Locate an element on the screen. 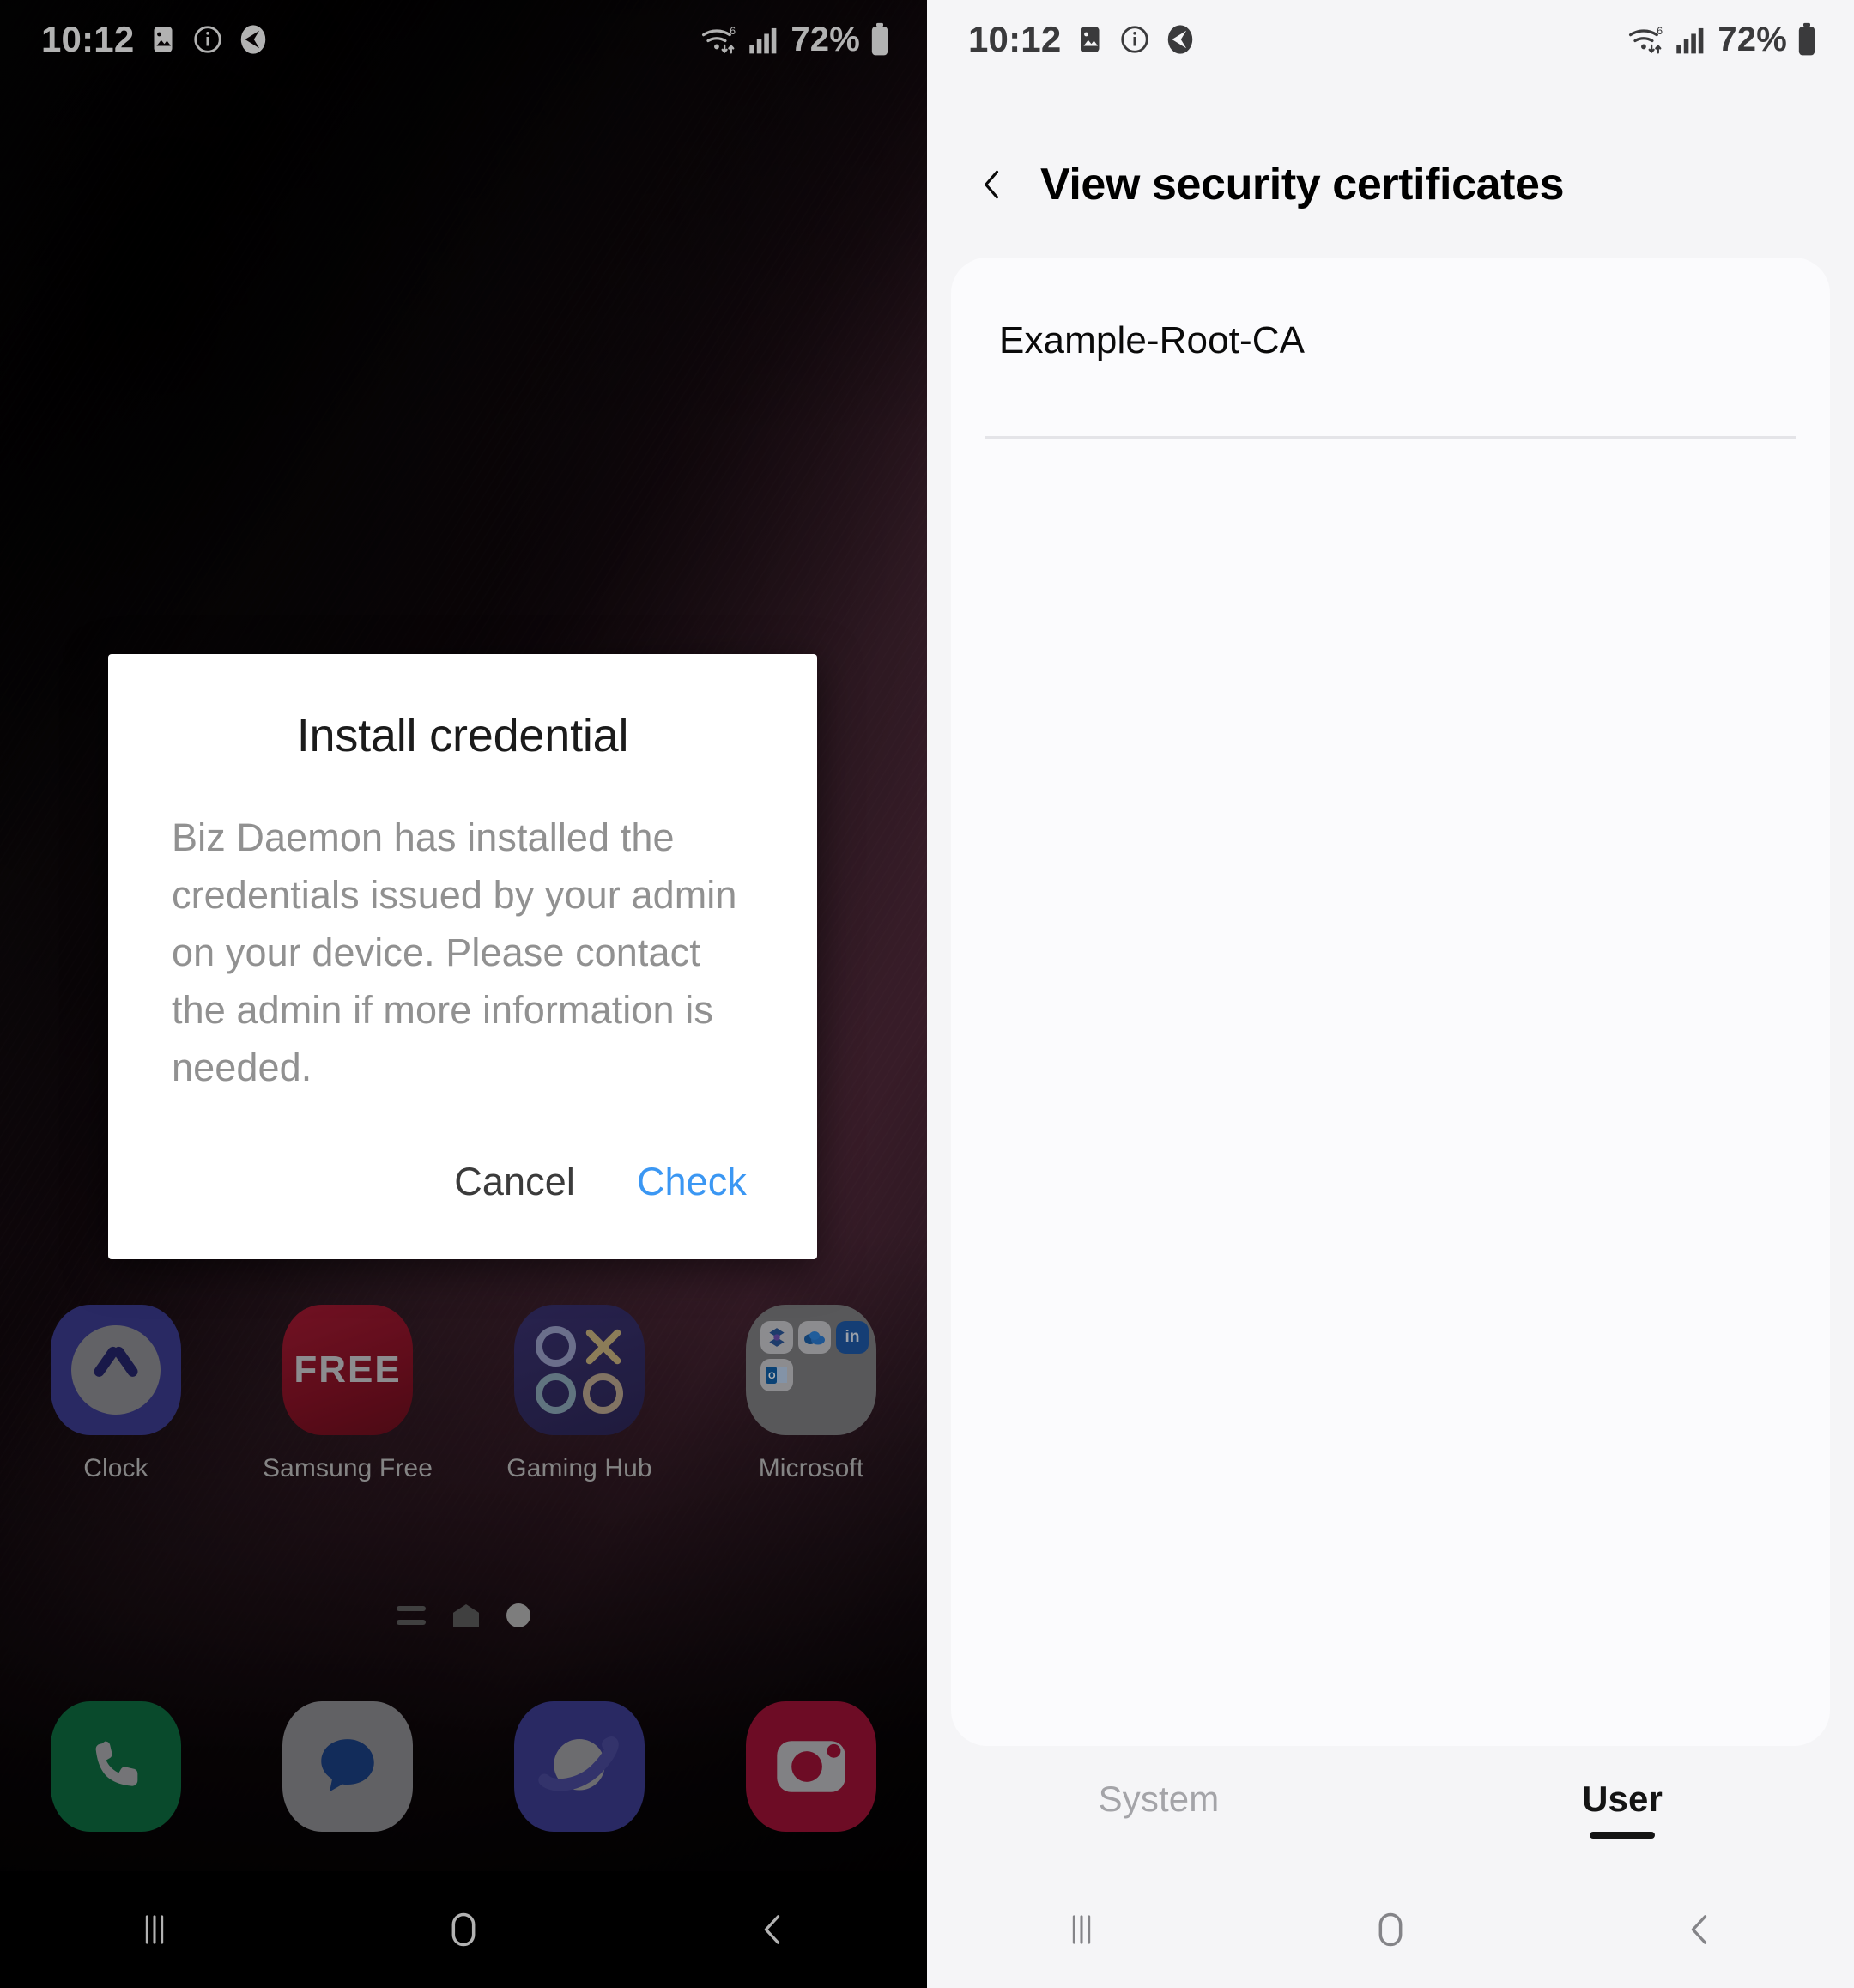  list-divider is located at coordinates (1390, 437).